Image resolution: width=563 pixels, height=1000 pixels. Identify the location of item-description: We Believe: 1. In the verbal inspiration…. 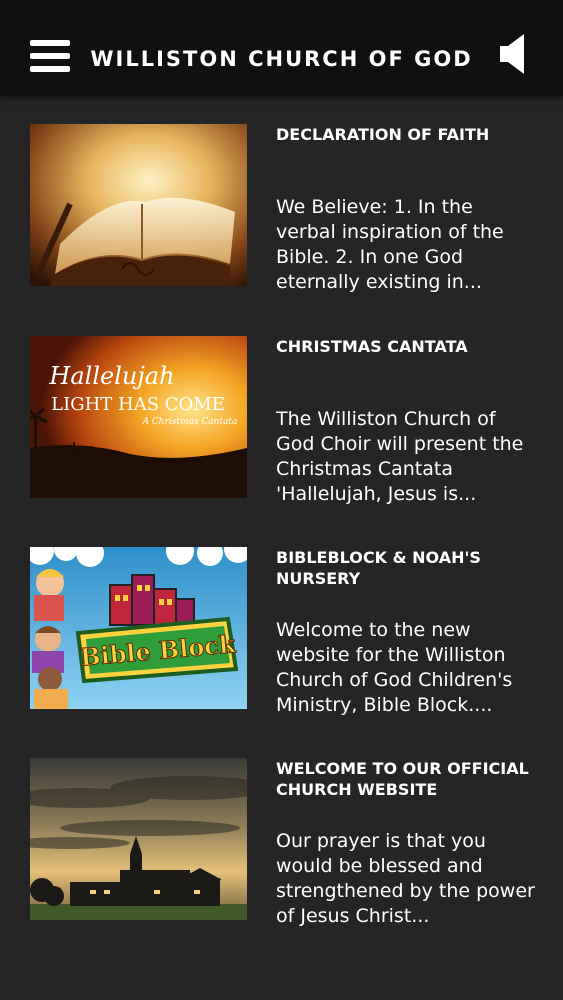
(390, 244).